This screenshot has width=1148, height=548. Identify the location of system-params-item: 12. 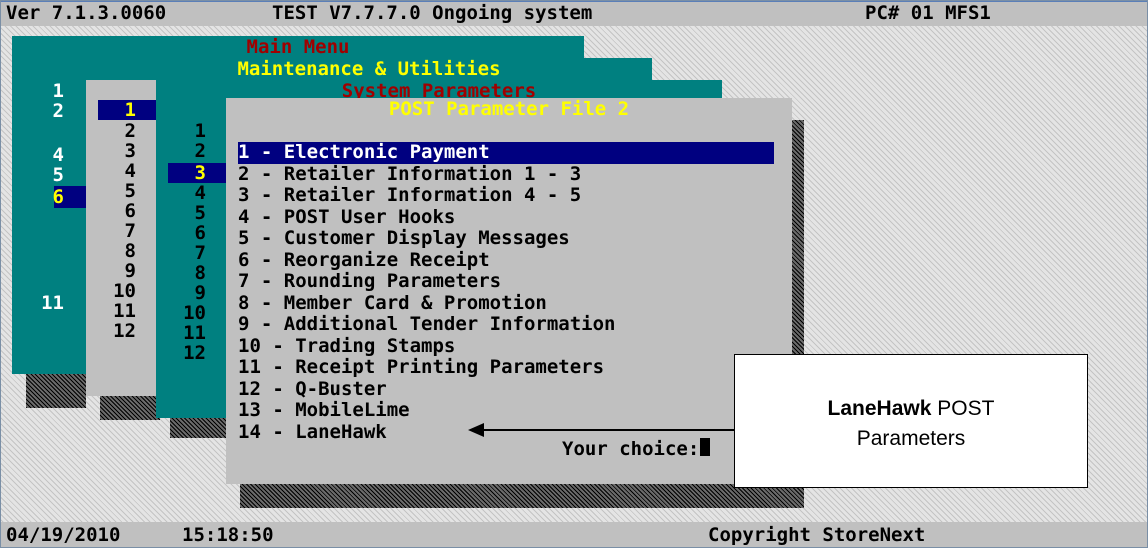
(191, 353).